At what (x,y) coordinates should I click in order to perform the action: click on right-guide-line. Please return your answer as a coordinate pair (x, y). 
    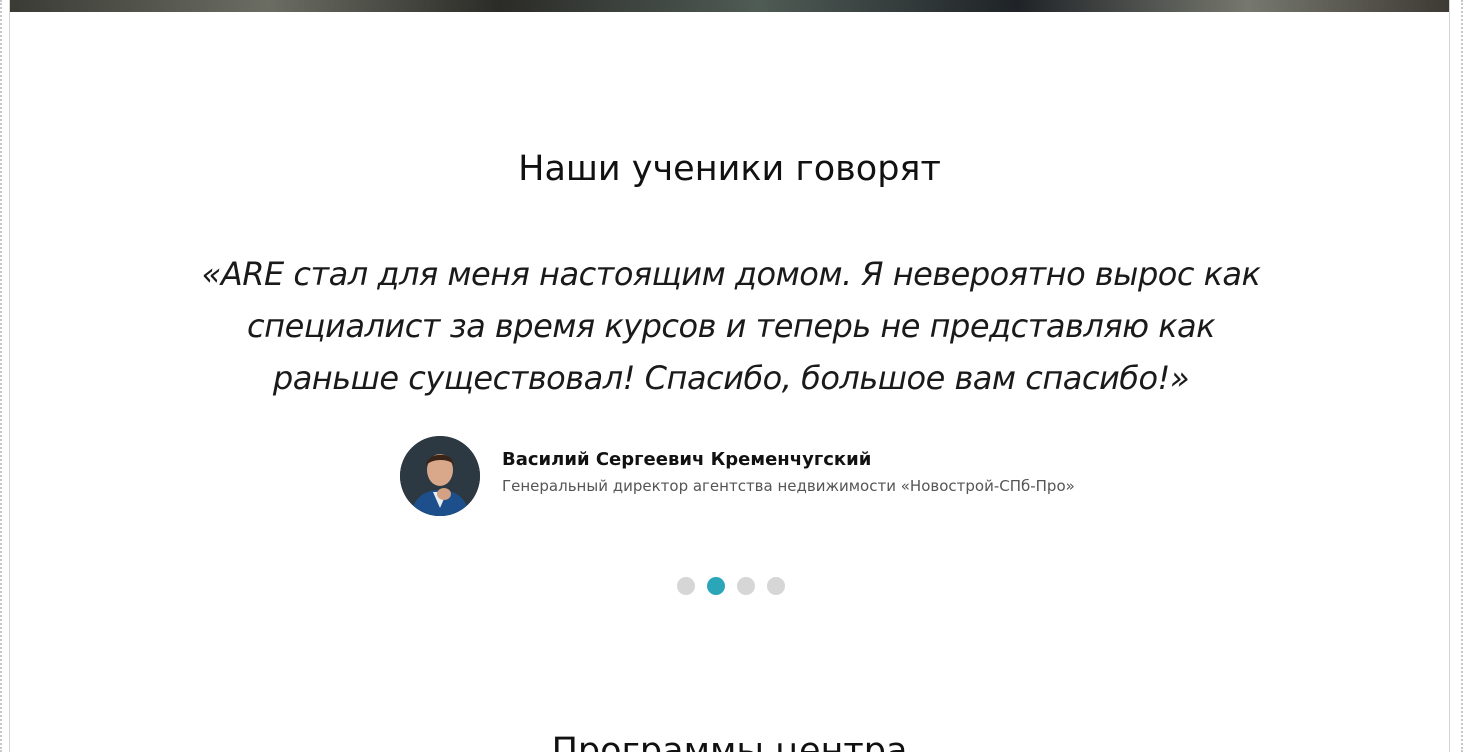
    Looking at the image, I should click on (1462, 376).